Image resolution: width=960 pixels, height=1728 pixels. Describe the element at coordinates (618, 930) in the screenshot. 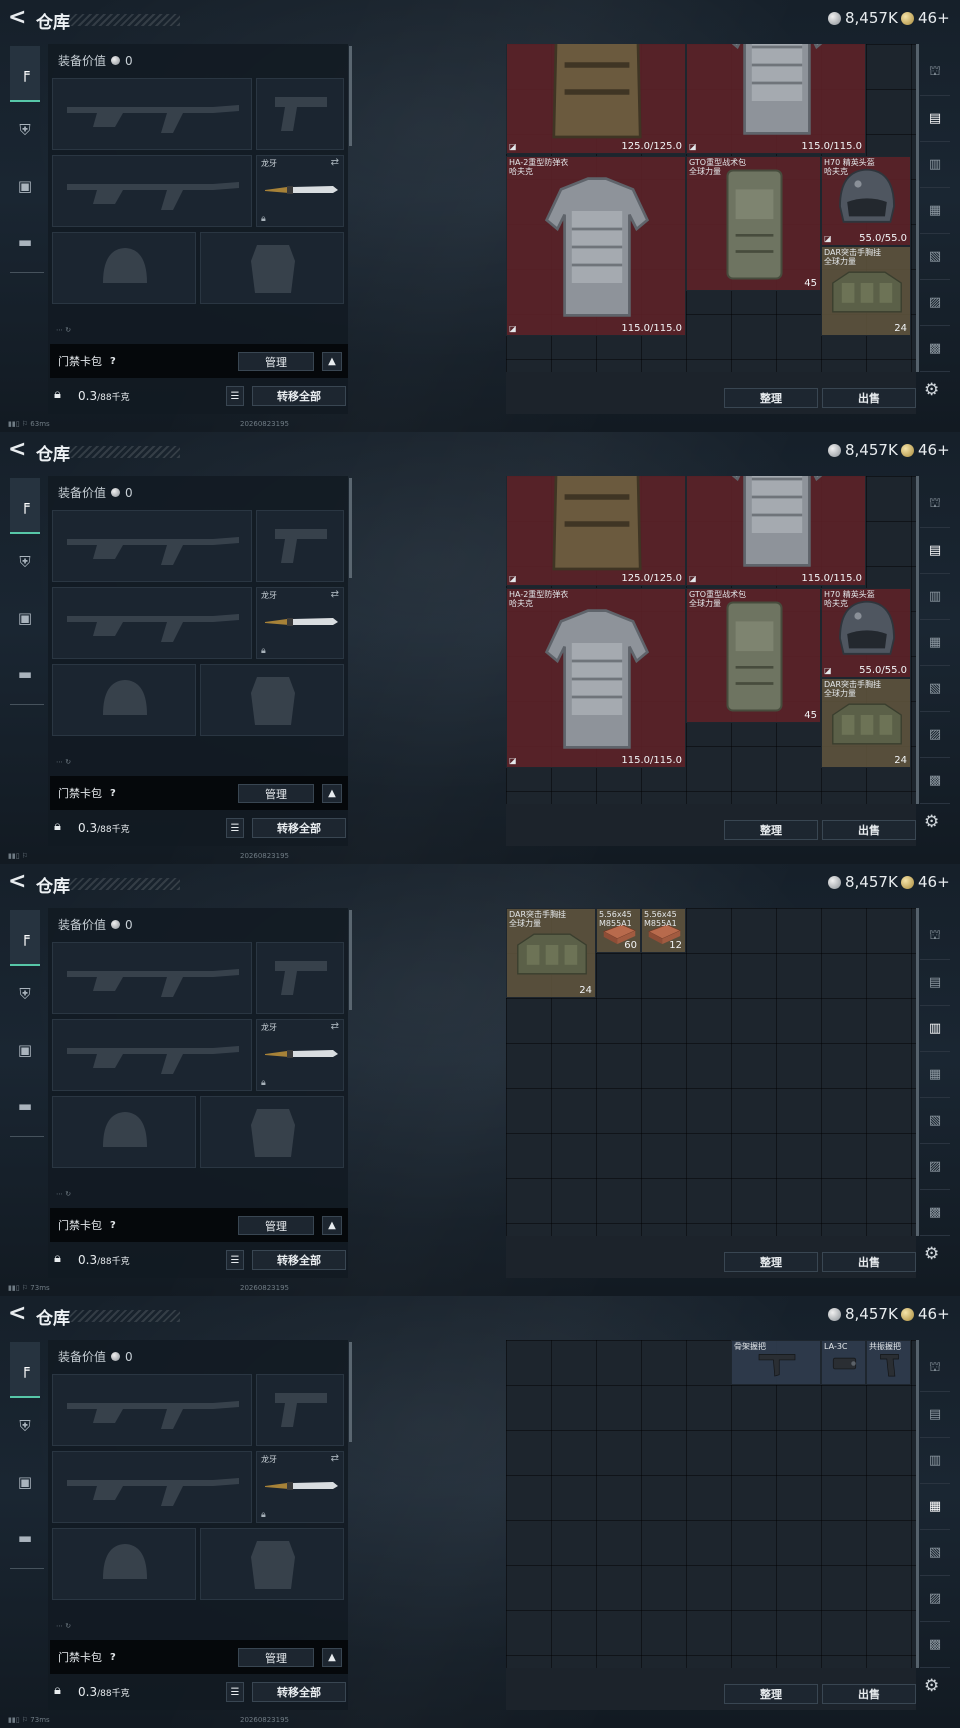

I see `stash-item-ammo: 5.56x45 M855A1 60` at that location.